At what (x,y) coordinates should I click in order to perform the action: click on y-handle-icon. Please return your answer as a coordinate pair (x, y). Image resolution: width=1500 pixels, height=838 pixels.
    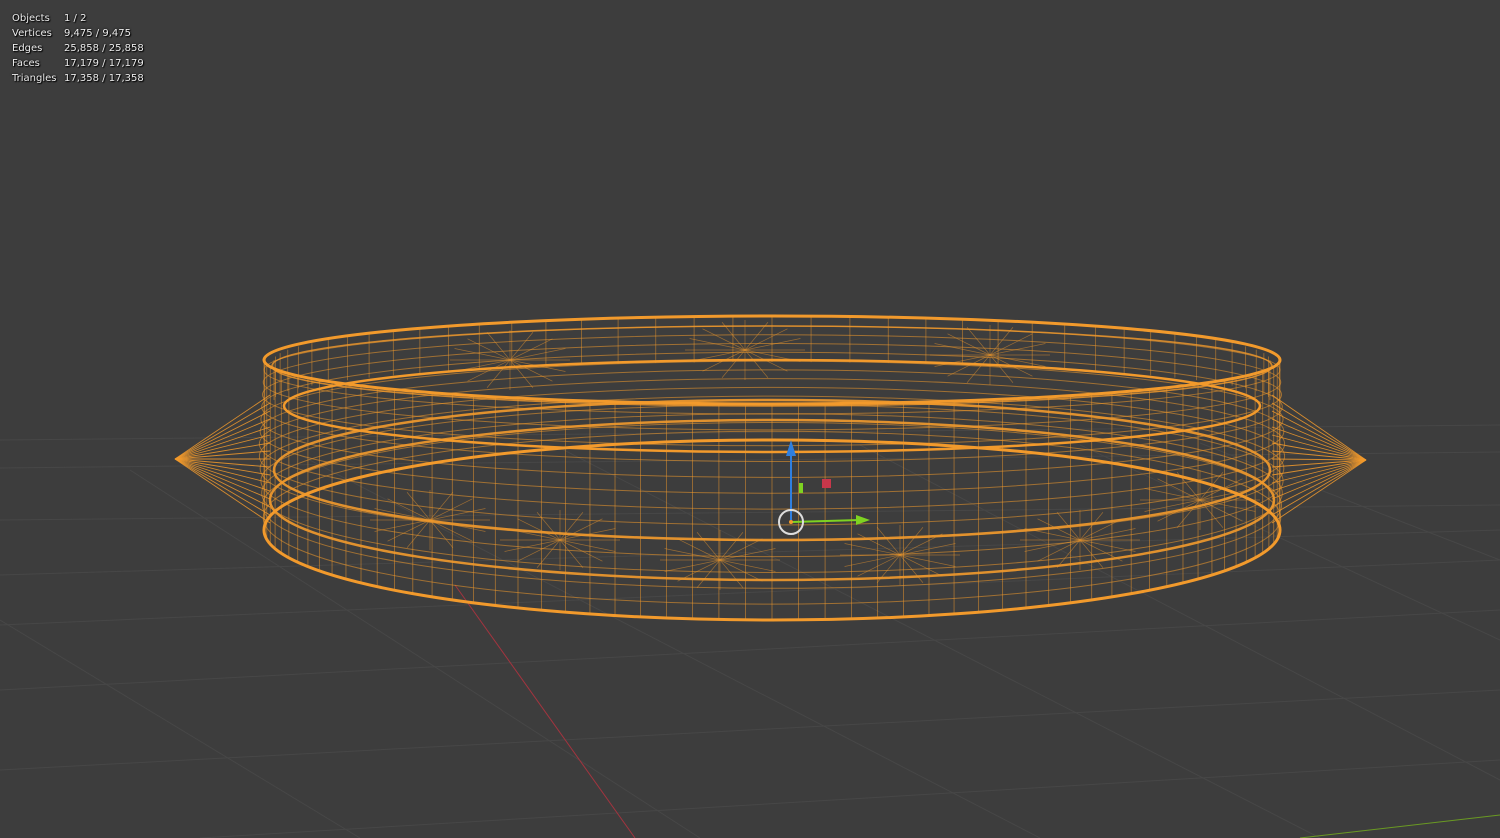
    Looking at the image, I should click on (801, 488).